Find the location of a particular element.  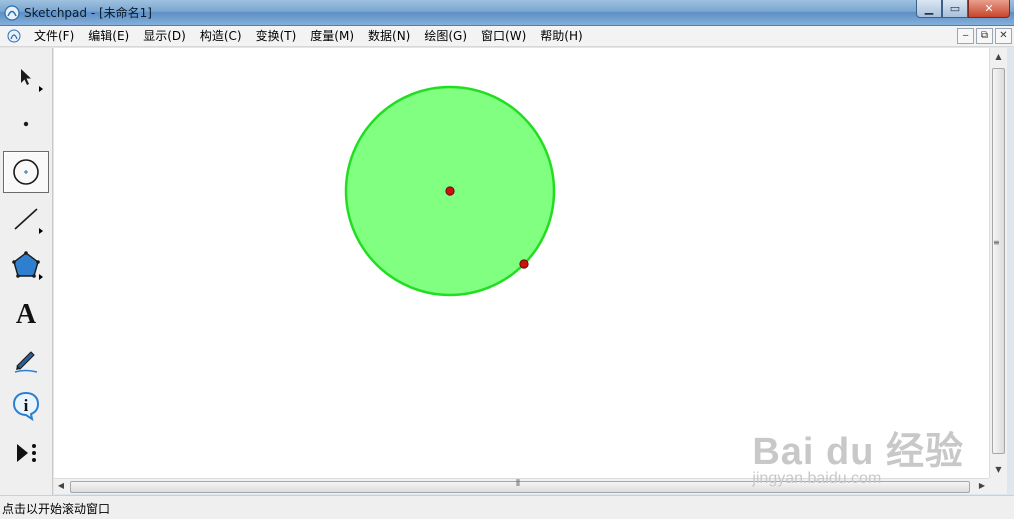

close-button: ✕ is located at coordinates (989, 9).